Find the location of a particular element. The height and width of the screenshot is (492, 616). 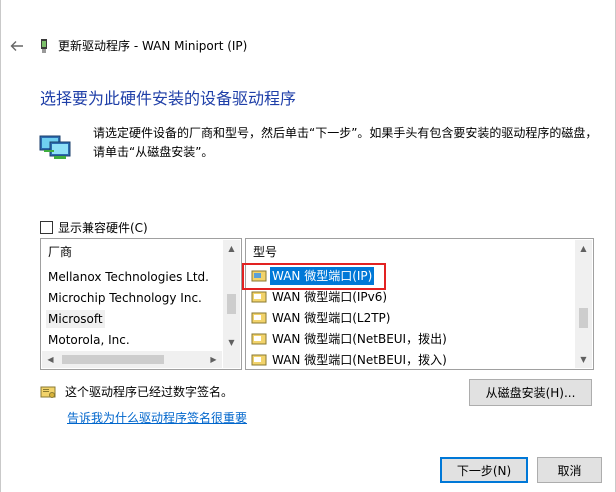

manufacturer-hscroll-thumb is located at coordinates (113, 359).